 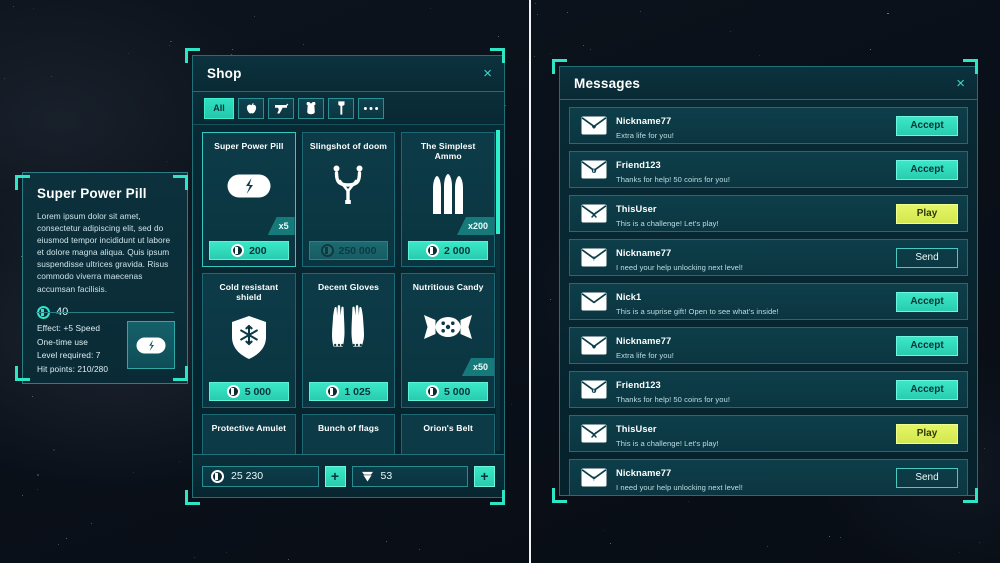 I want to click on shop-item-price: 200, so click(x=258, y=250).